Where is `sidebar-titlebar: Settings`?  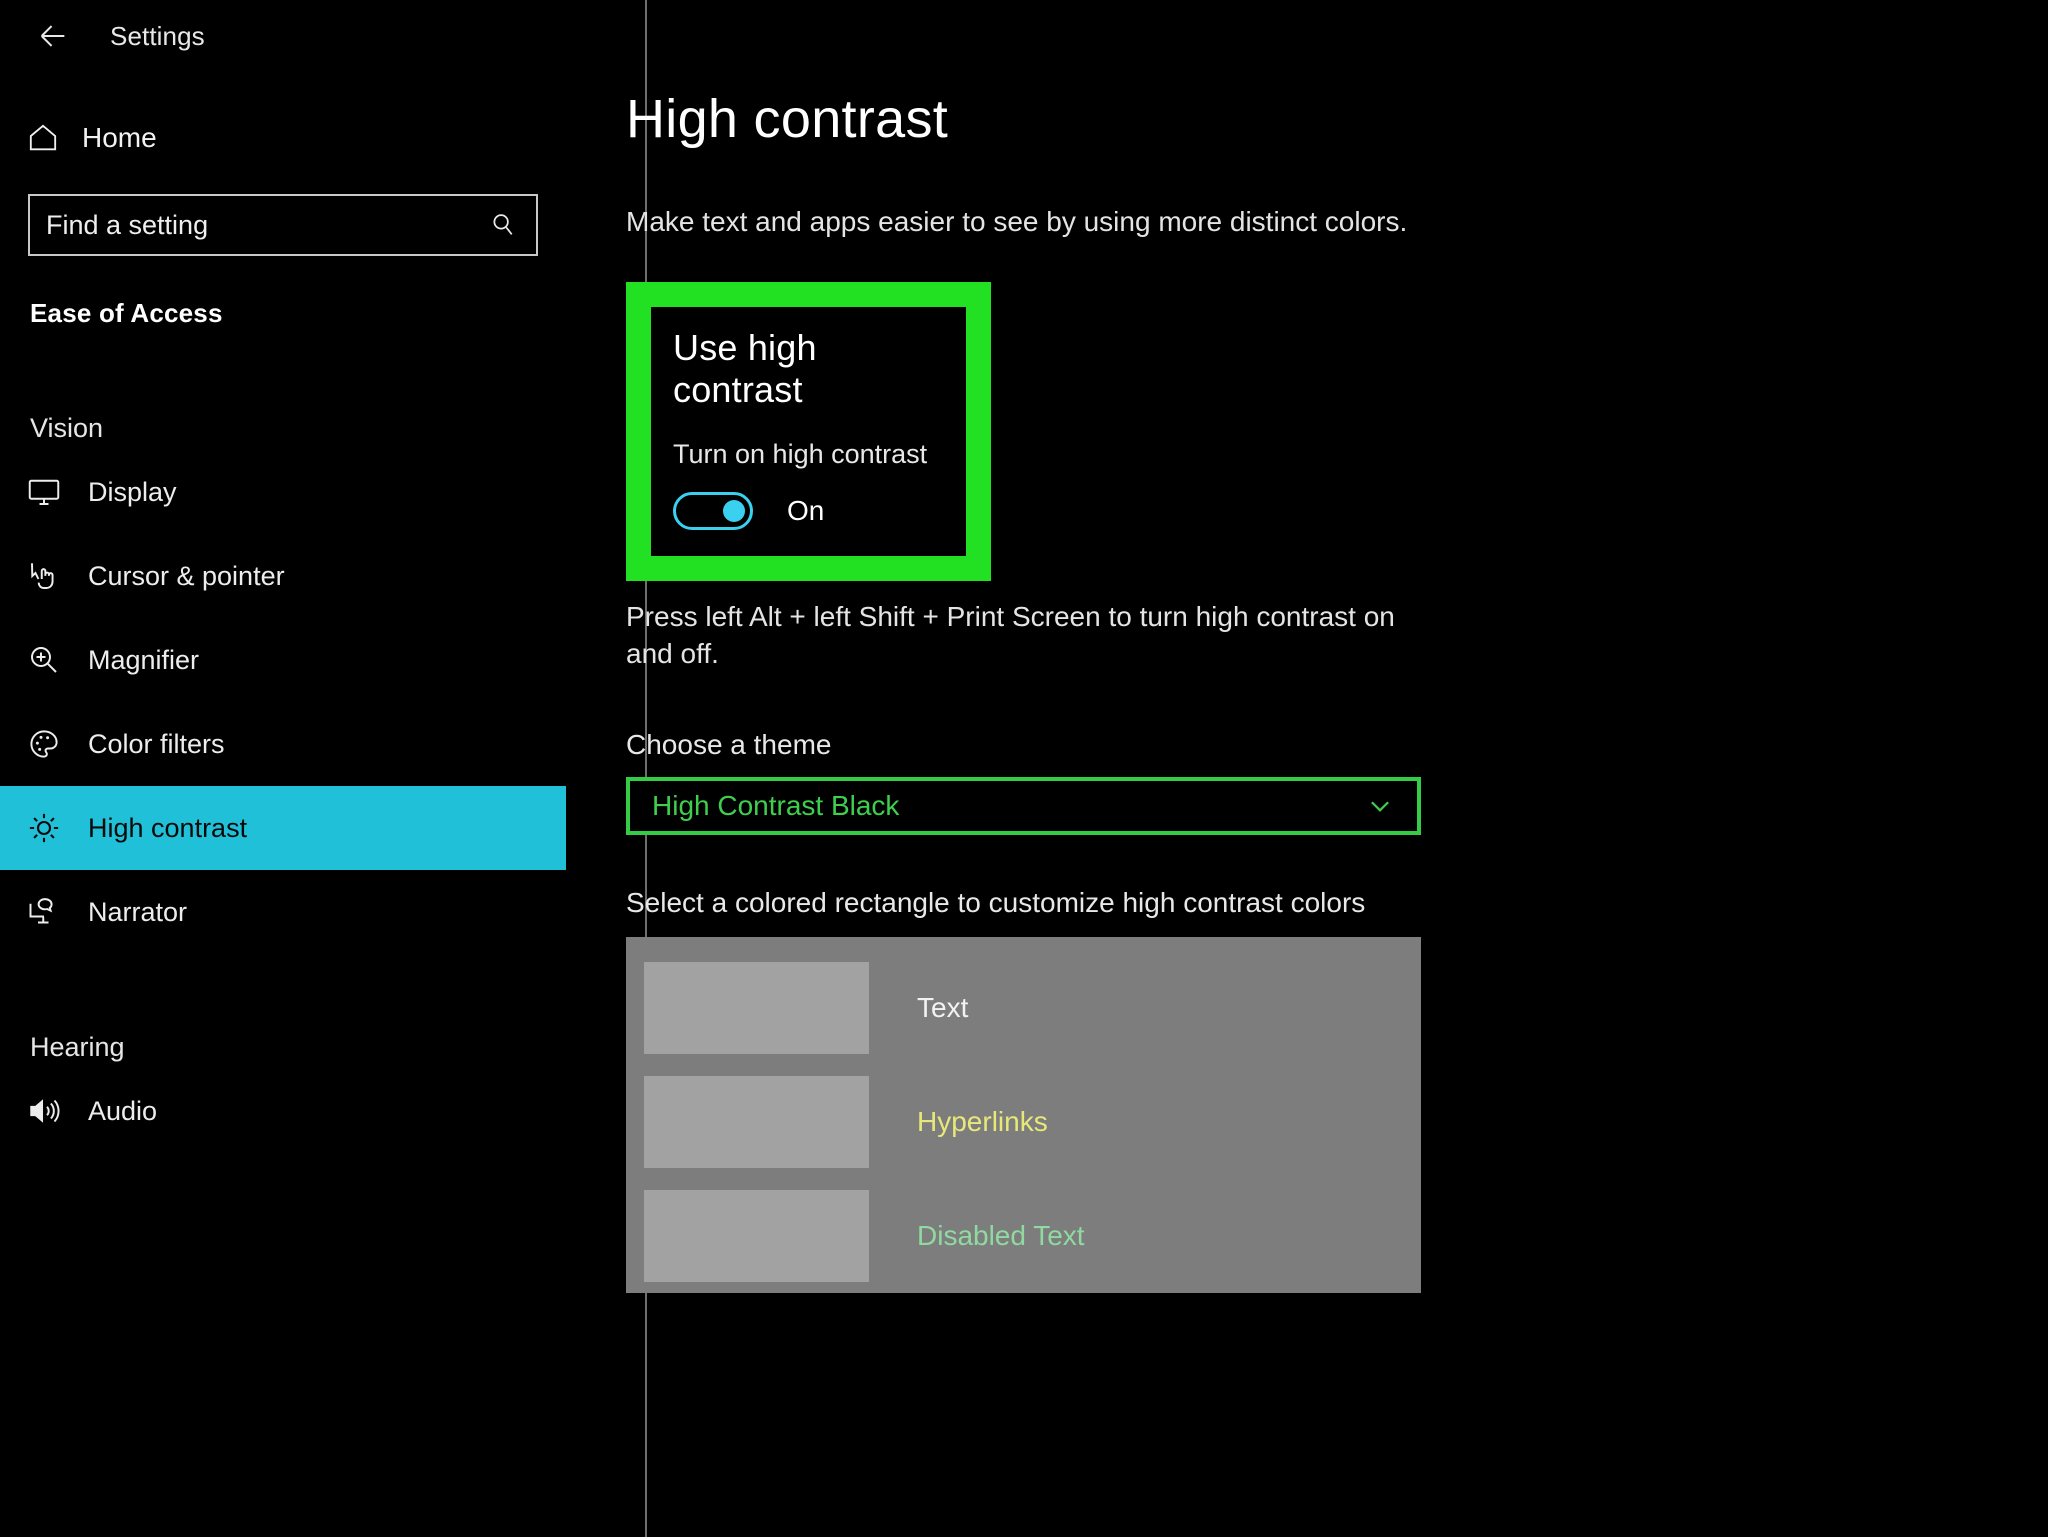 sidebar-titlebar: Settings is located at coordinates (283, 36).